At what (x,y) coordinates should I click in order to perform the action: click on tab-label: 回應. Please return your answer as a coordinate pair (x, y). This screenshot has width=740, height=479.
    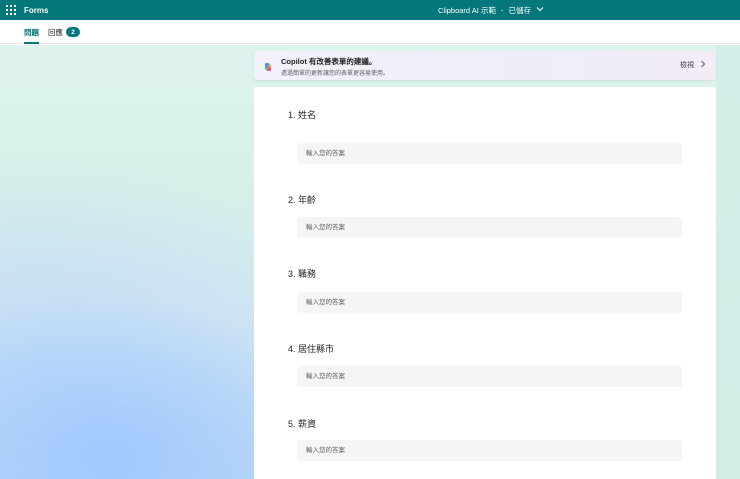
    Looking at the image, I should click on (55, 32).